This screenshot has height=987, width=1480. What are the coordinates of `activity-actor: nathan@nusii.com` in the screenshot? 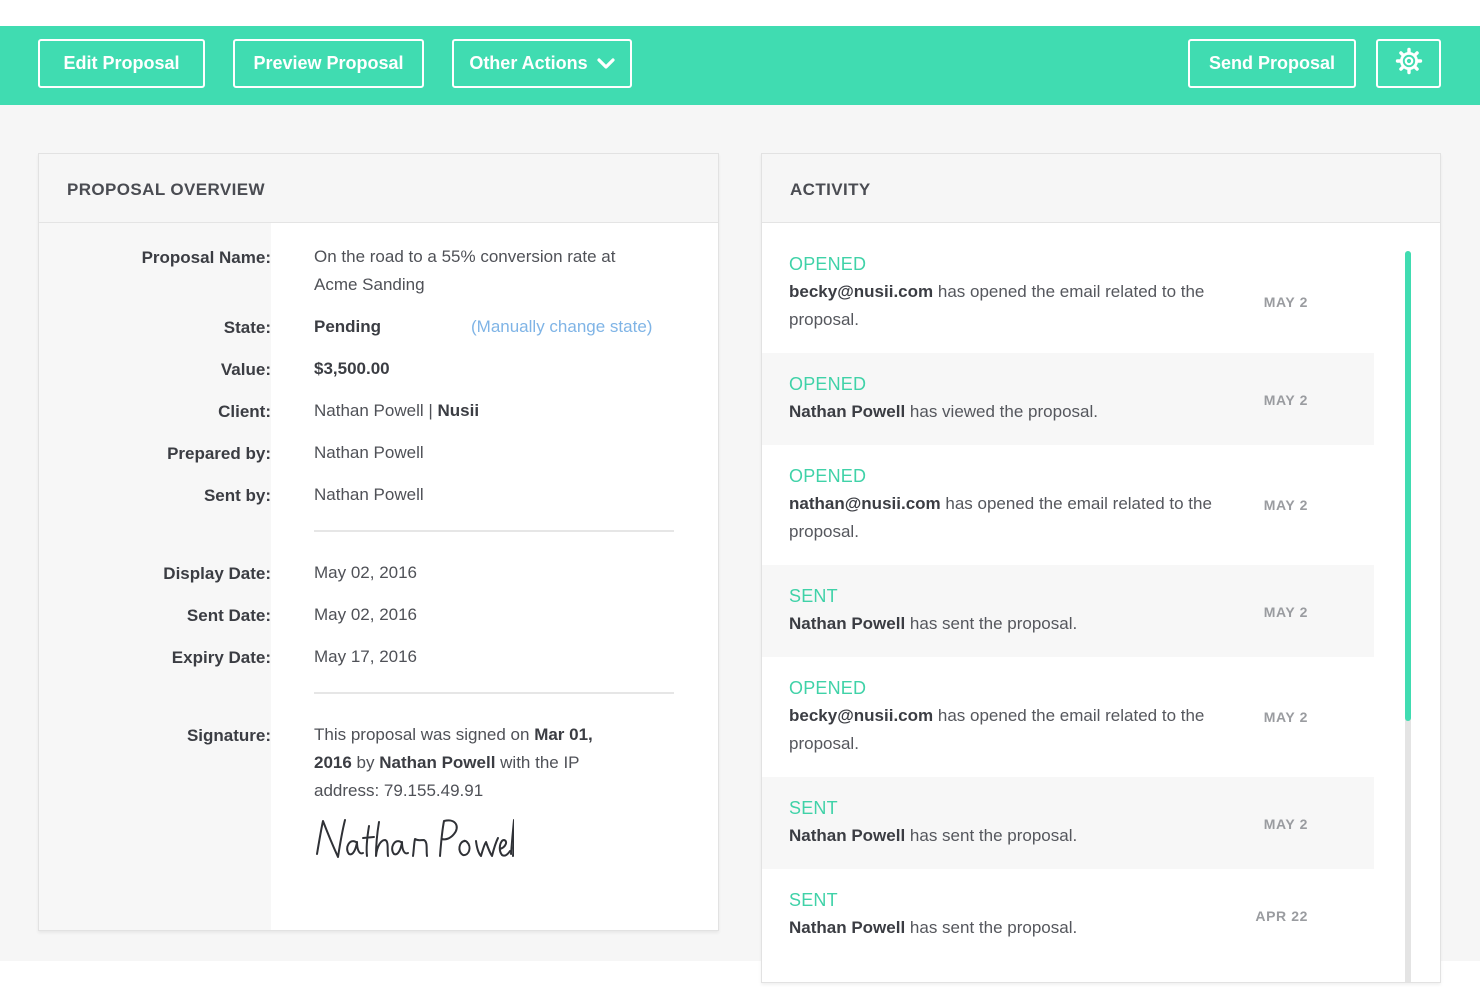 It's located at (865, 503).